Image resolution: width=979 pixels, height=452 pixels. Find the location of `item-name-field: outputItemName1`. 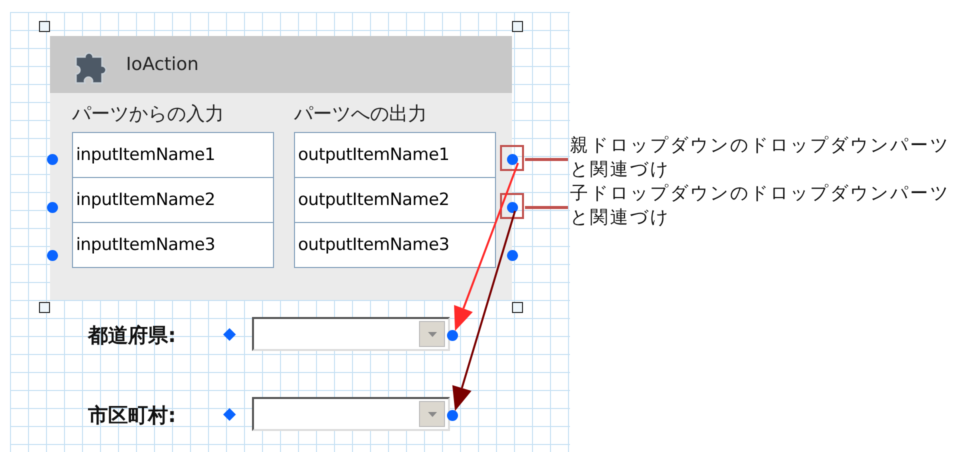

item-name-field: outputItemName1 is located at coordinates (395, 155).